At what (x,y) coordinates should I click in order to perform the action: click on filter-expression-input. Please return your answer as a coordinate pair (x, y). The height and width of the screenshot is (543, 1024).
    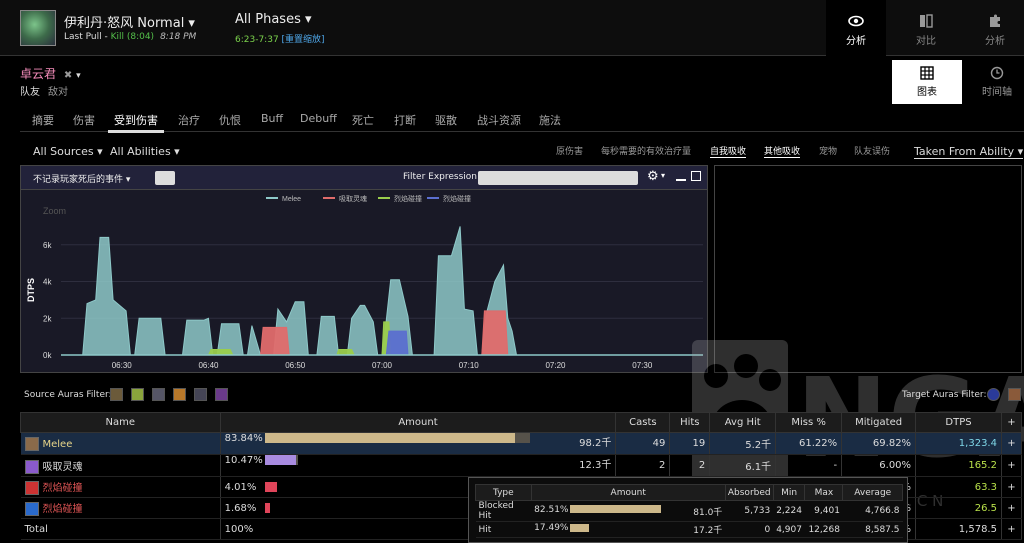
    Looking at the image, I should click on (558, 178).